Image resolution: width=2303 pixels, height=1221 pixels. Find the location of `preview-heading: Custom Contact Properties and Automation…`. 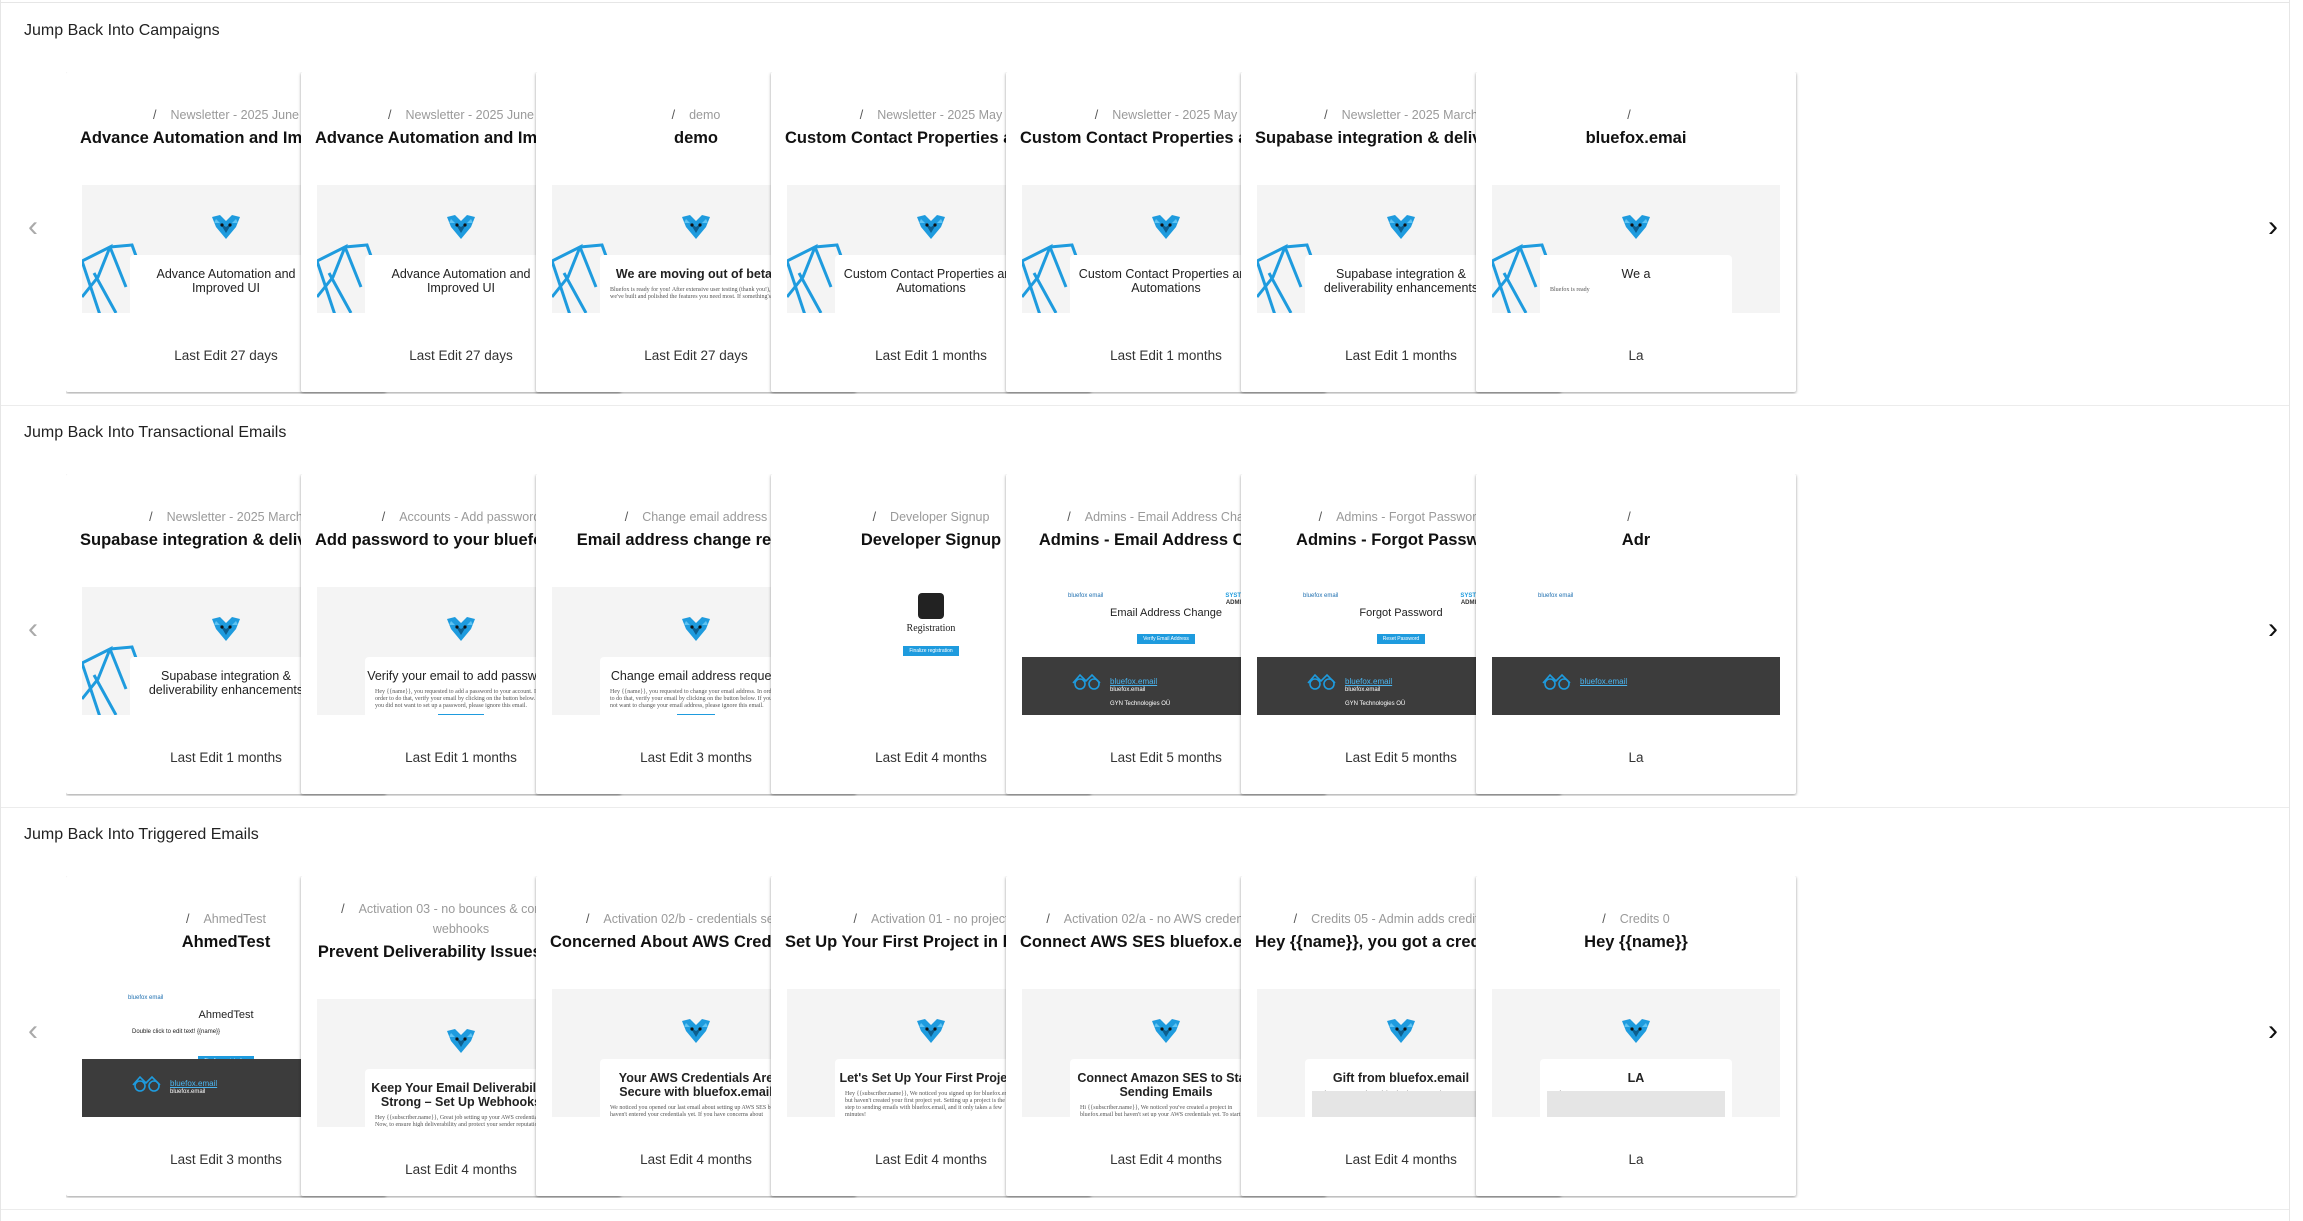

preview-heading: Custom Contact Properties and Automation… is located at coordinates (931, 281).